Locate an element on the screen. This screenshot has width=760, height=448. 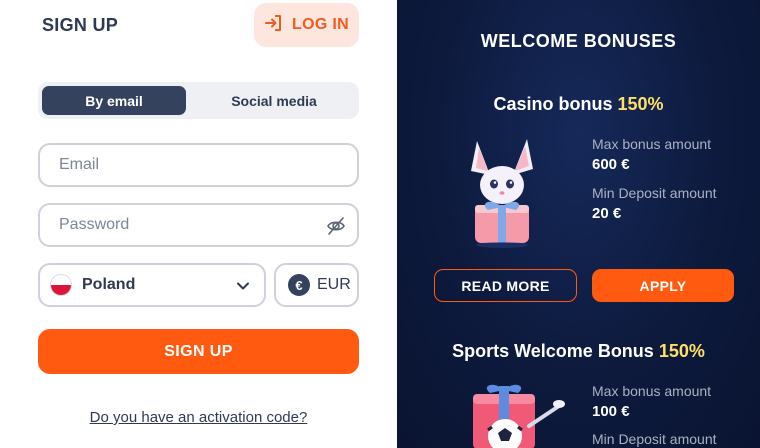
sports-min-label: Min Deposit amount is located at coordinates (654, 439).